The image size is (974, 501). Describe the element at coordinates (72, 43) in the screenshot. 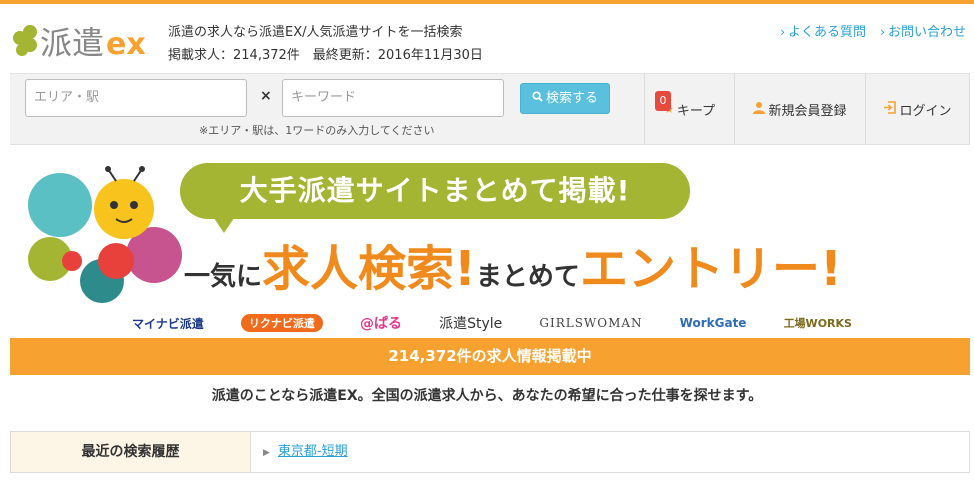

I see `logo-text: 派遣` at that location.